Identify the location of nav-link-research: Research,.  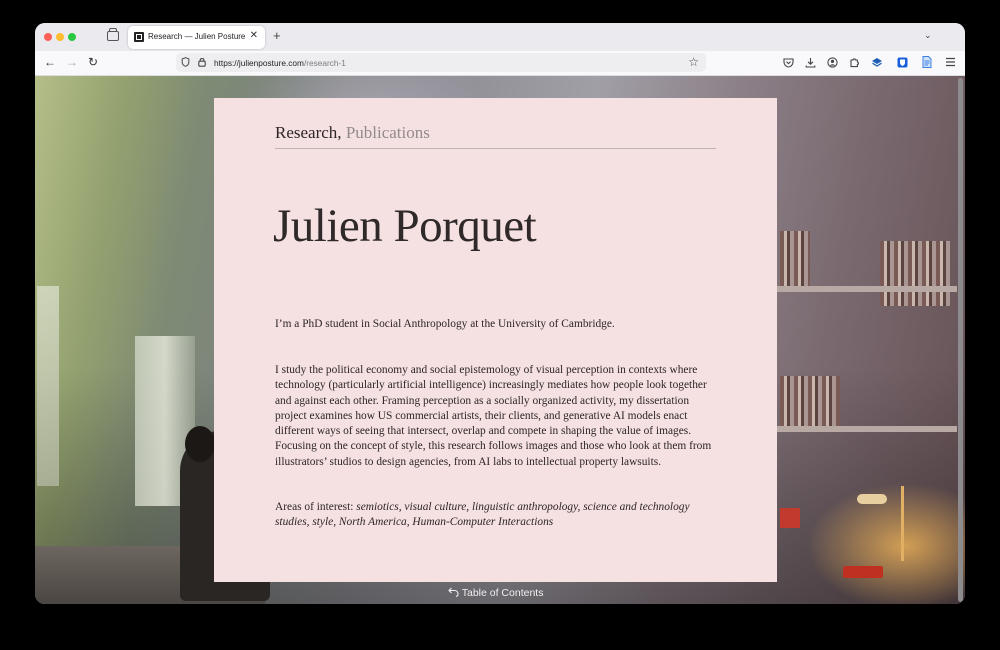
(308, 132).